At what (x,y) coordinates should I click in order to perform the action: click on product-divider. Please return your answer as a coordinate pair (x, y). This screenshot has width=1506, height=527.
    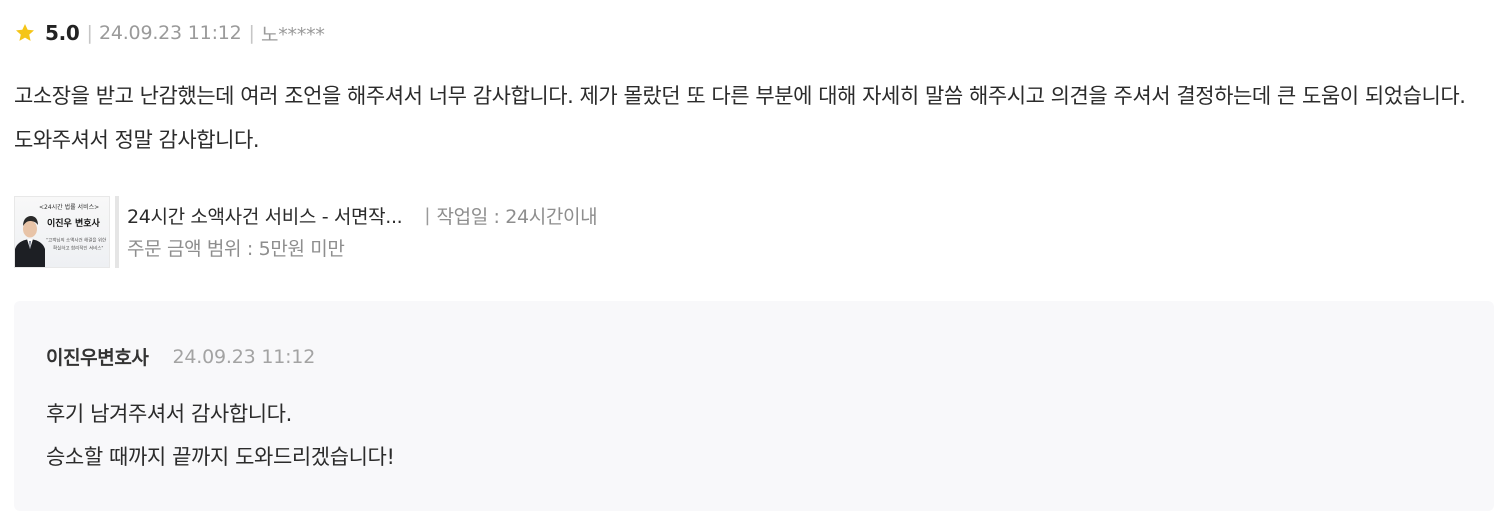
    Looking at the image, I should click on (117, 232).